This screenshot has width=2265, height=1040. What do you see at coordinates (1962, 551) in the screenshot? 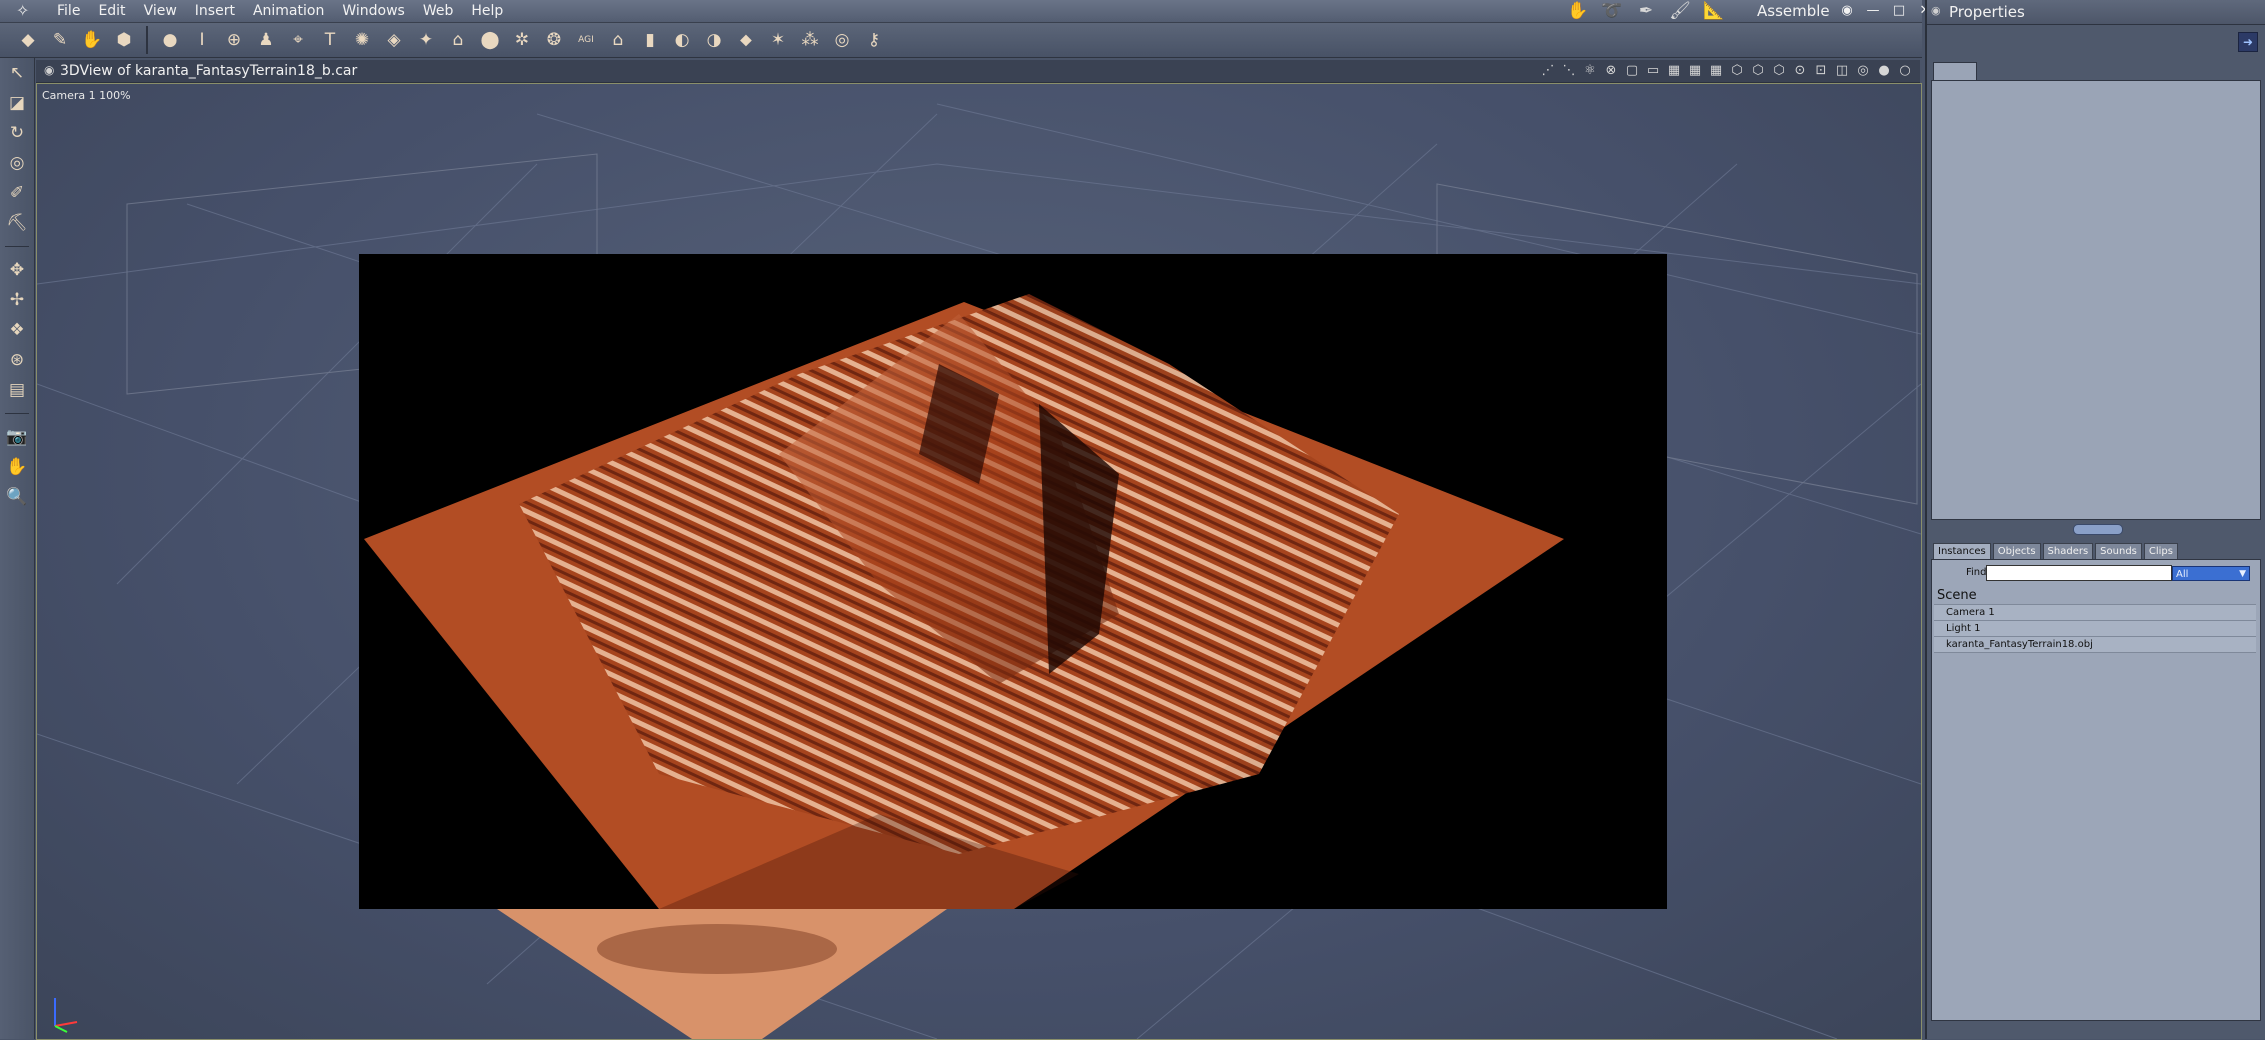
I see `tab-instances: Instances` at bounding box center [1962, 551].